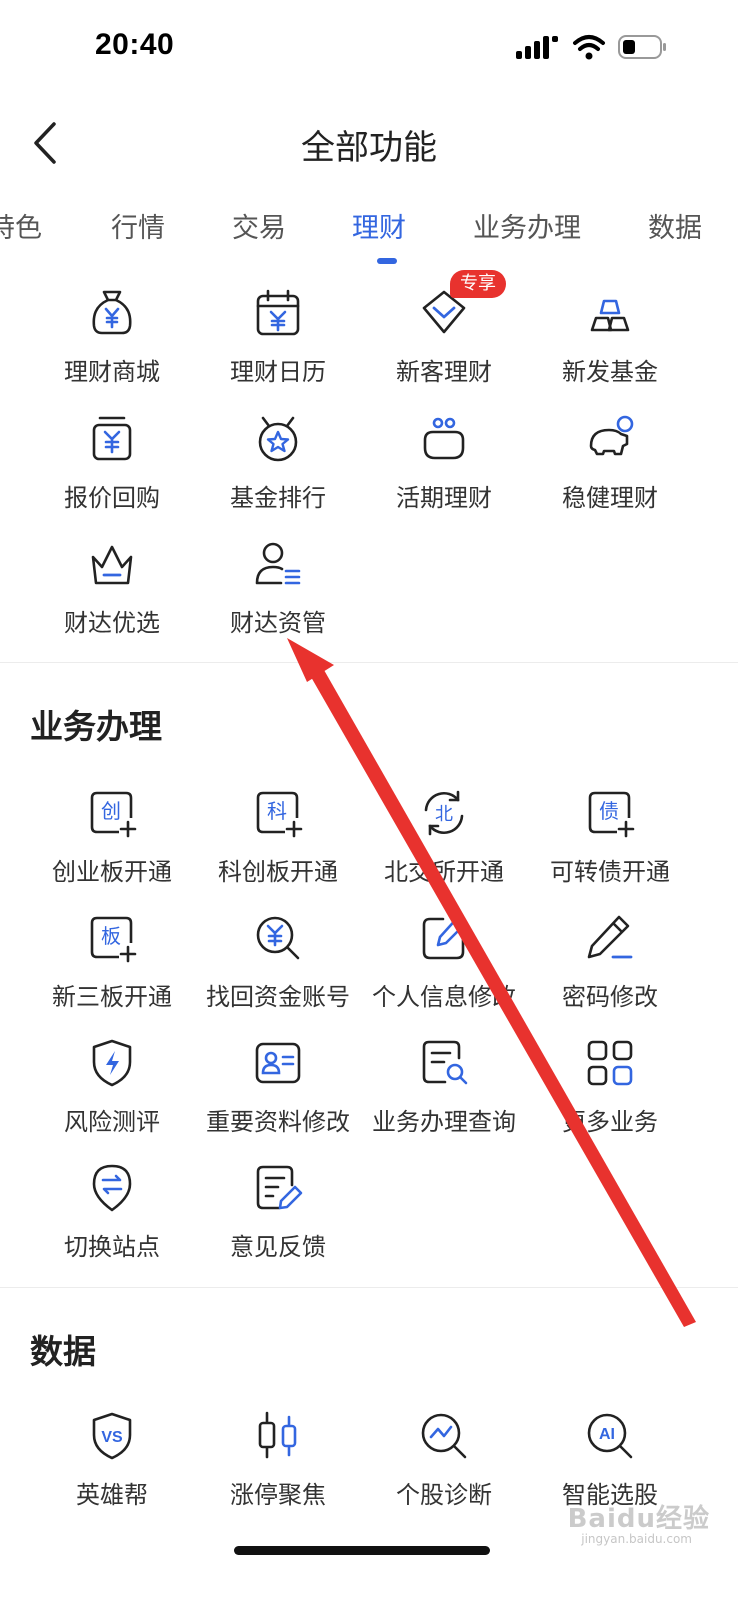 Image resolution: width=738 pixels, height=1600 pixels. I want to click on ke-add-icon: 科, so click(278, 813).